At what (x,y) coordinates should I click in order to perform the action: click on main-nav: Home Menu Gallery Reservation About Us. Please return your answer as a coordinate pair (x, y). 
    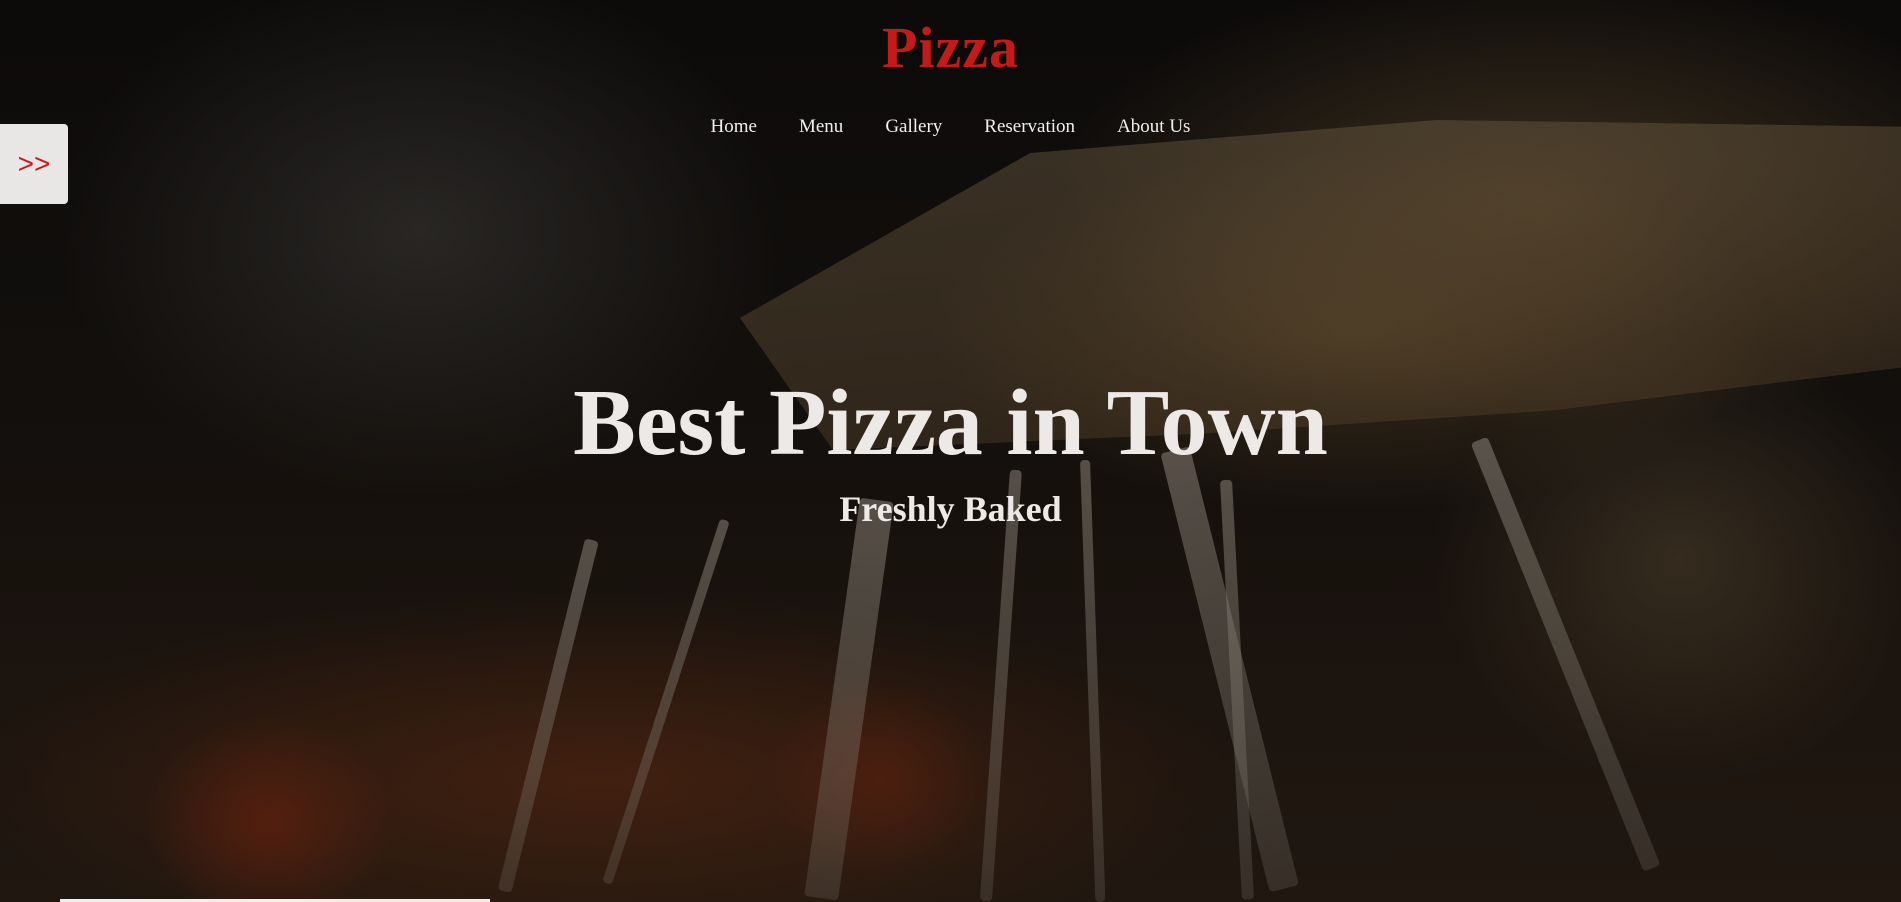
    Looking at the image, I should click on (950, 127).